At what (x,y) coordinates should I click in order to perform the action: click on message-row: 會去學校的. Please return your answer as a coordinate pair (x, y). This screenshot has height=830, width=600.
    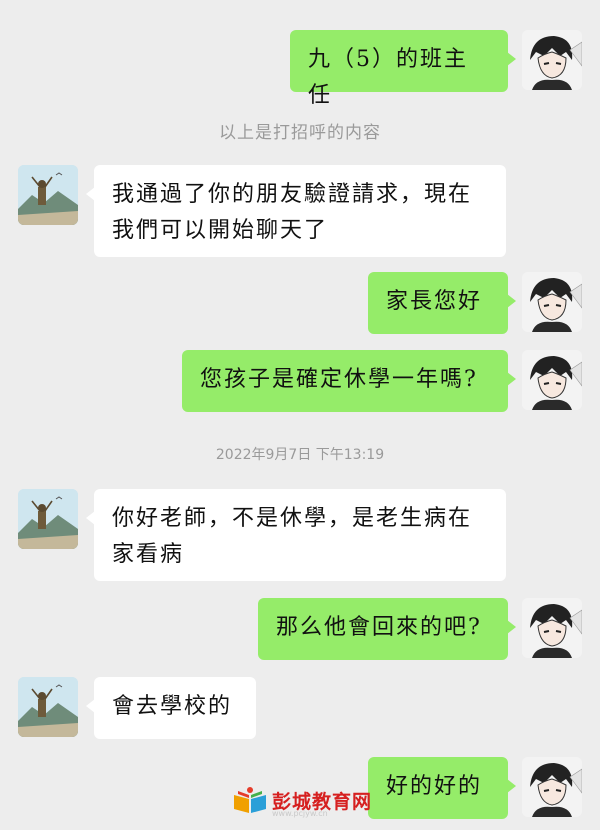
    Looking at the image, I should click on (300, 708).